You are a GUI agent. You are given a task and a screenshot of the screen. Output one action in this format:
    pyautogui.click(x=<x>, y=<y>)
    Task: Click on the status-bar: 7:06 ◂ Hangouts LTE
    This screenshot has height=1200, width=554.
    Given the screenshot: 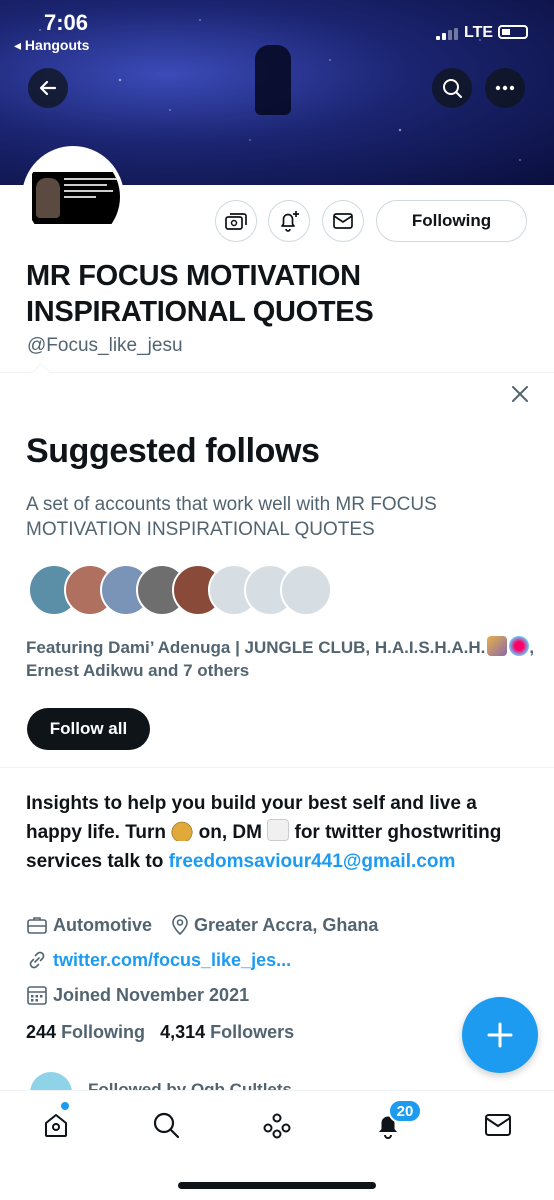 What is the action you would take?
    pyautogui.click(x=277, y=29)
    